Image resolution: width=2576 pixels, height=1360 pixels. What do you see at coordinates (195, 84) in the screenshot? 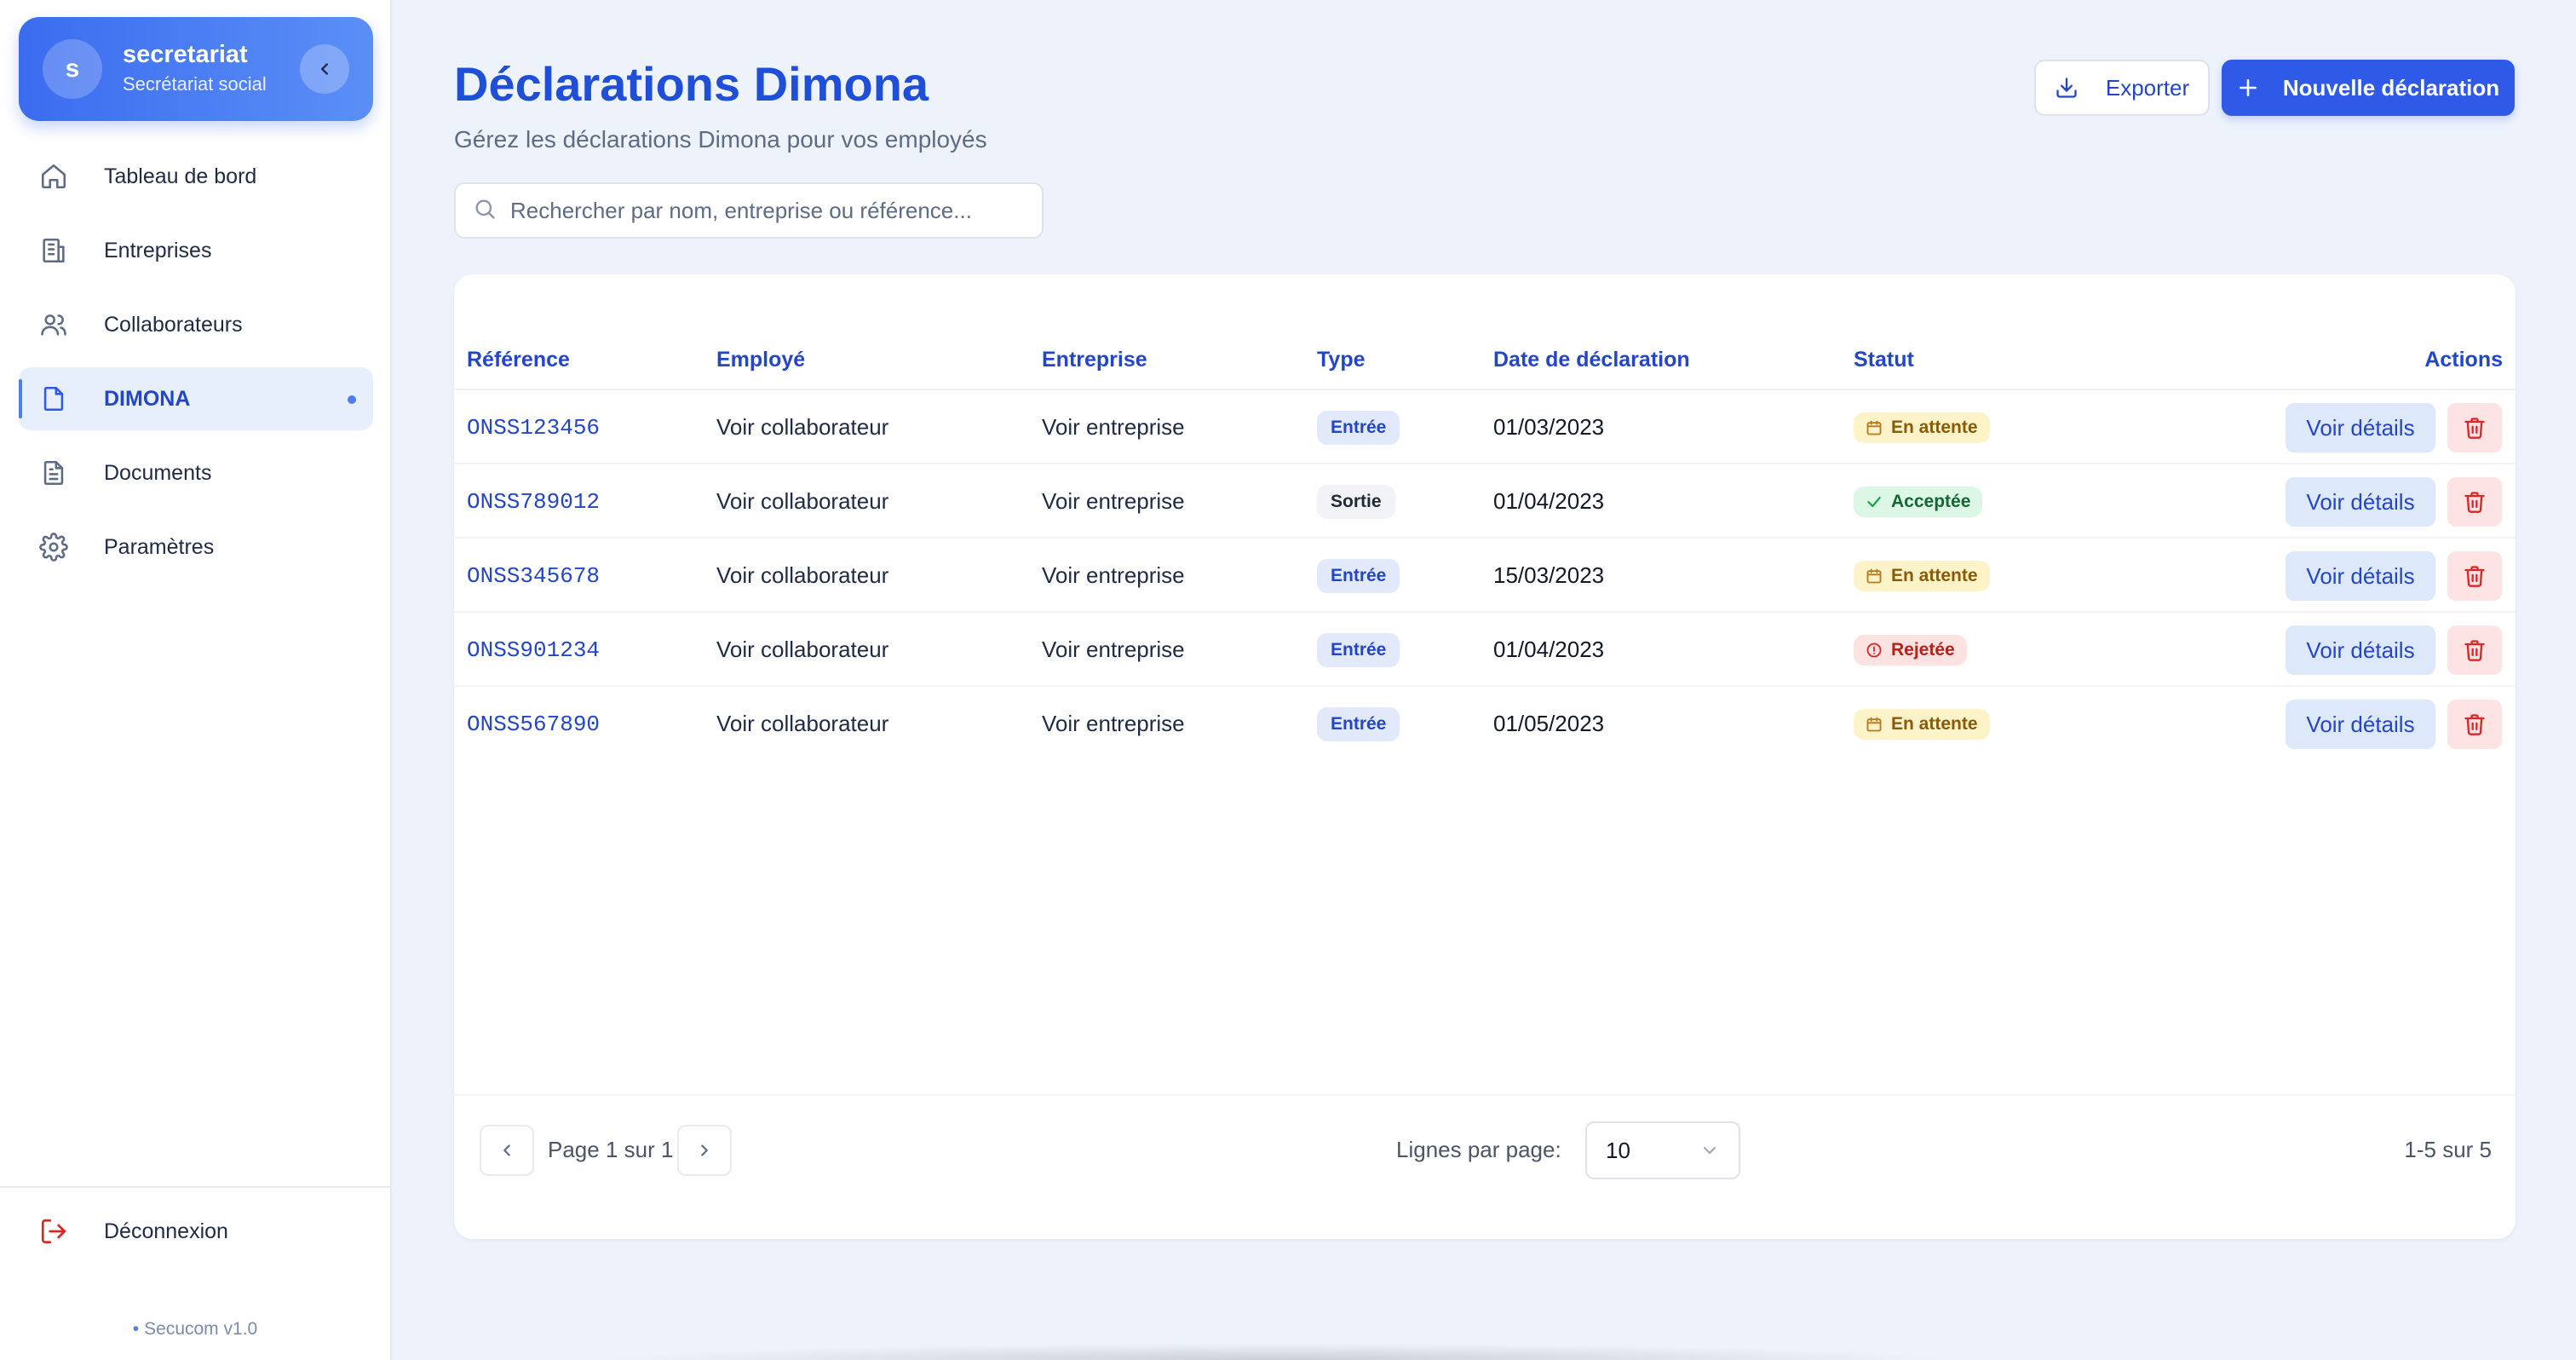
I see `account-role: Secrétariat social` at bounding box center [195, 84].